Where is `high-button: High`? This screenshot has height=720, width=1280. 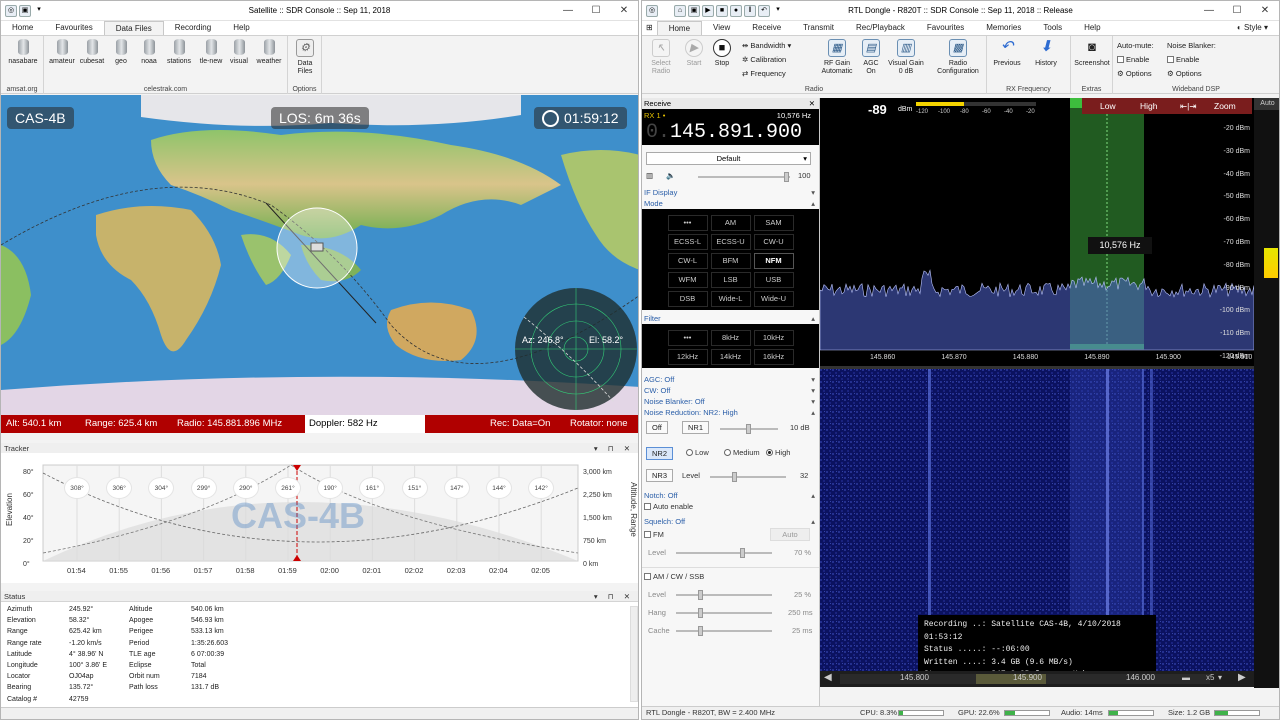 high-button: High is located at coordinates (1148, 106).